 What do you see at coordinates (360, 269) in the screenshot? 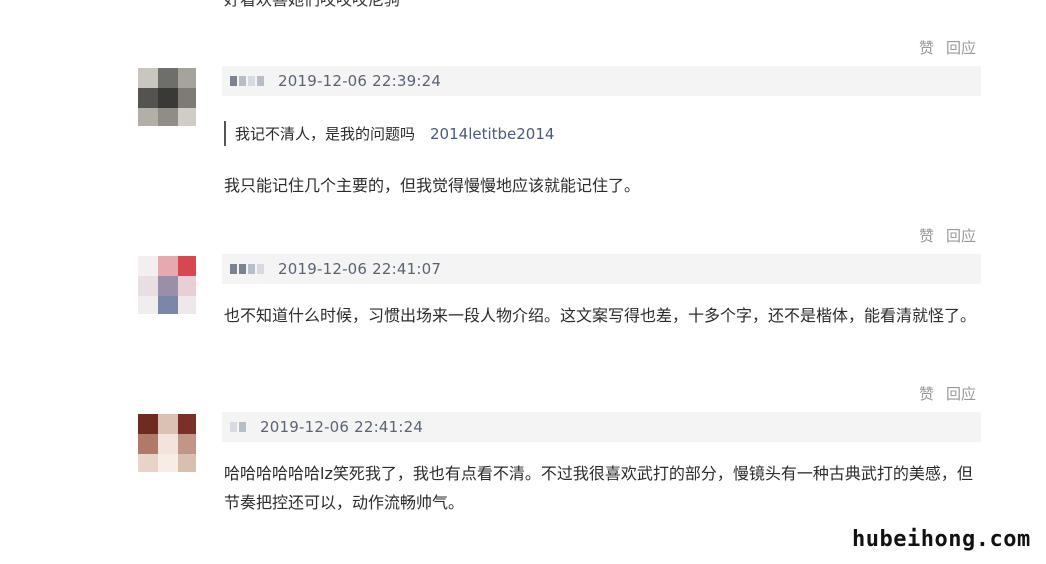
I see `comment-timestamp: 2019-12-06 22:41:07` at bounding box center [360, 269].